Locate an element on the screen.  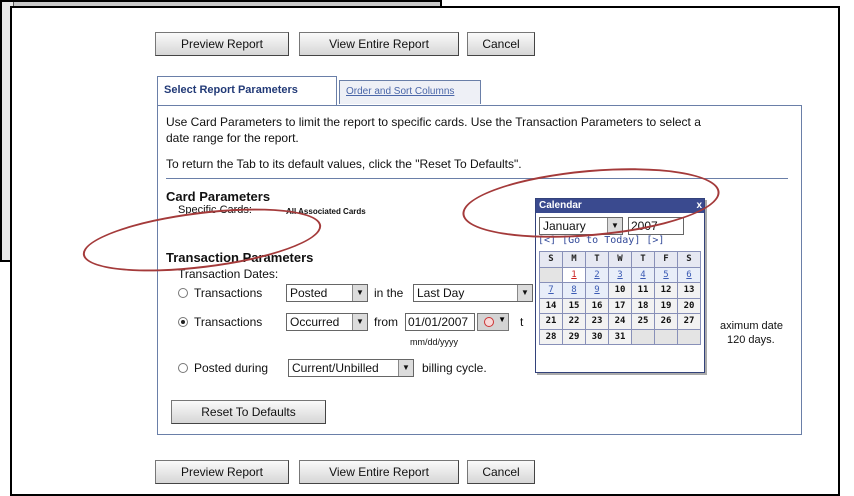
calendar-day: 5 is located at coordinates (666, 274).